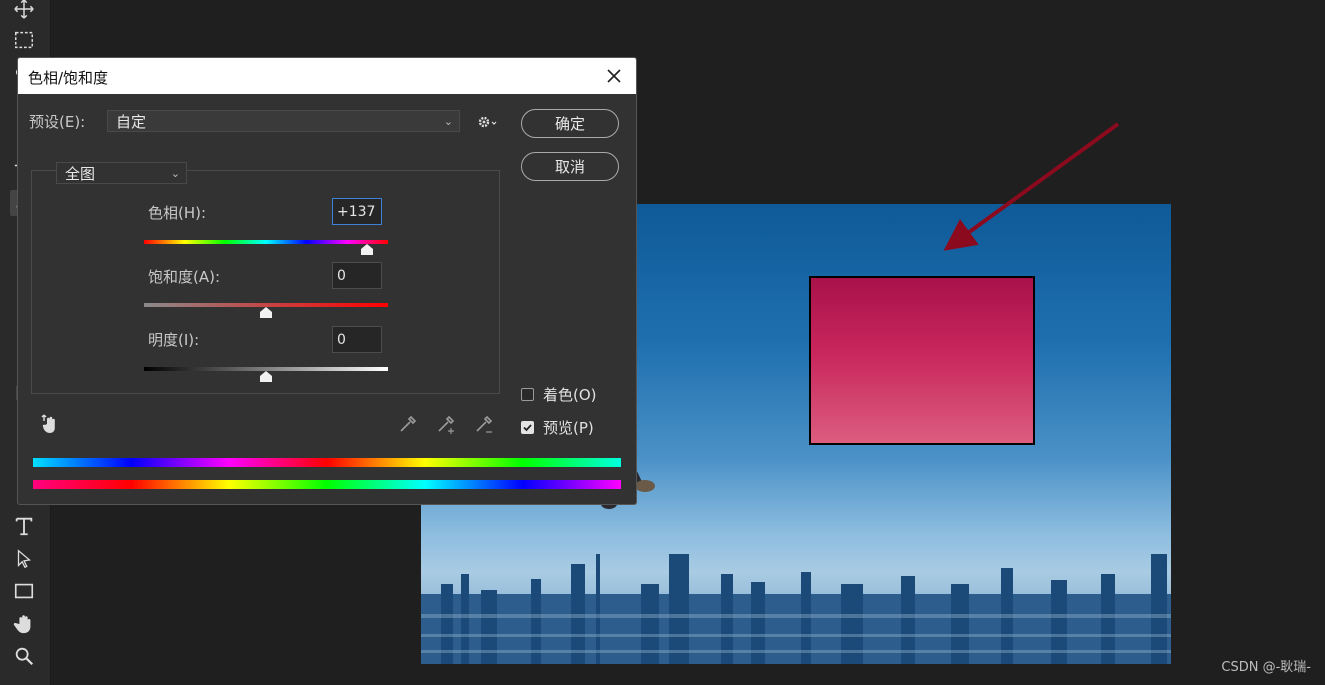 The image size is (1325, 685). What do you see at coordinates (357, 339) in the screenshot?
I see `lightness-input: 0` at bounding box center [357, 339].